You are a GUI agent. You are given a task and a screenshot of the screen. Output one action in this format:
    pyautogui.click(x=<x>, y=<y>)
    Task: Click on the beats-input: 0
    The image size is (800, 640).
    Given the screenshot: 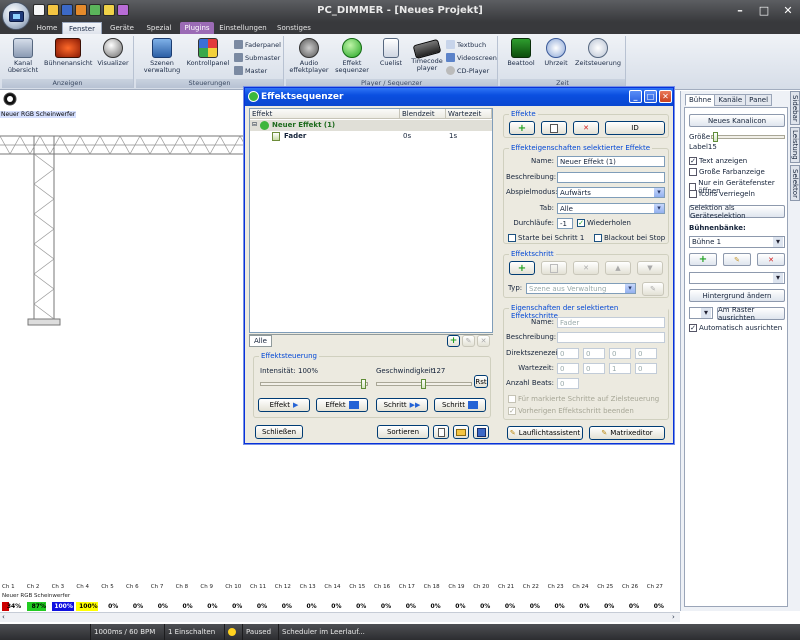 What is the action you would take?
    pyautogui.click(x=568, y=383)
    